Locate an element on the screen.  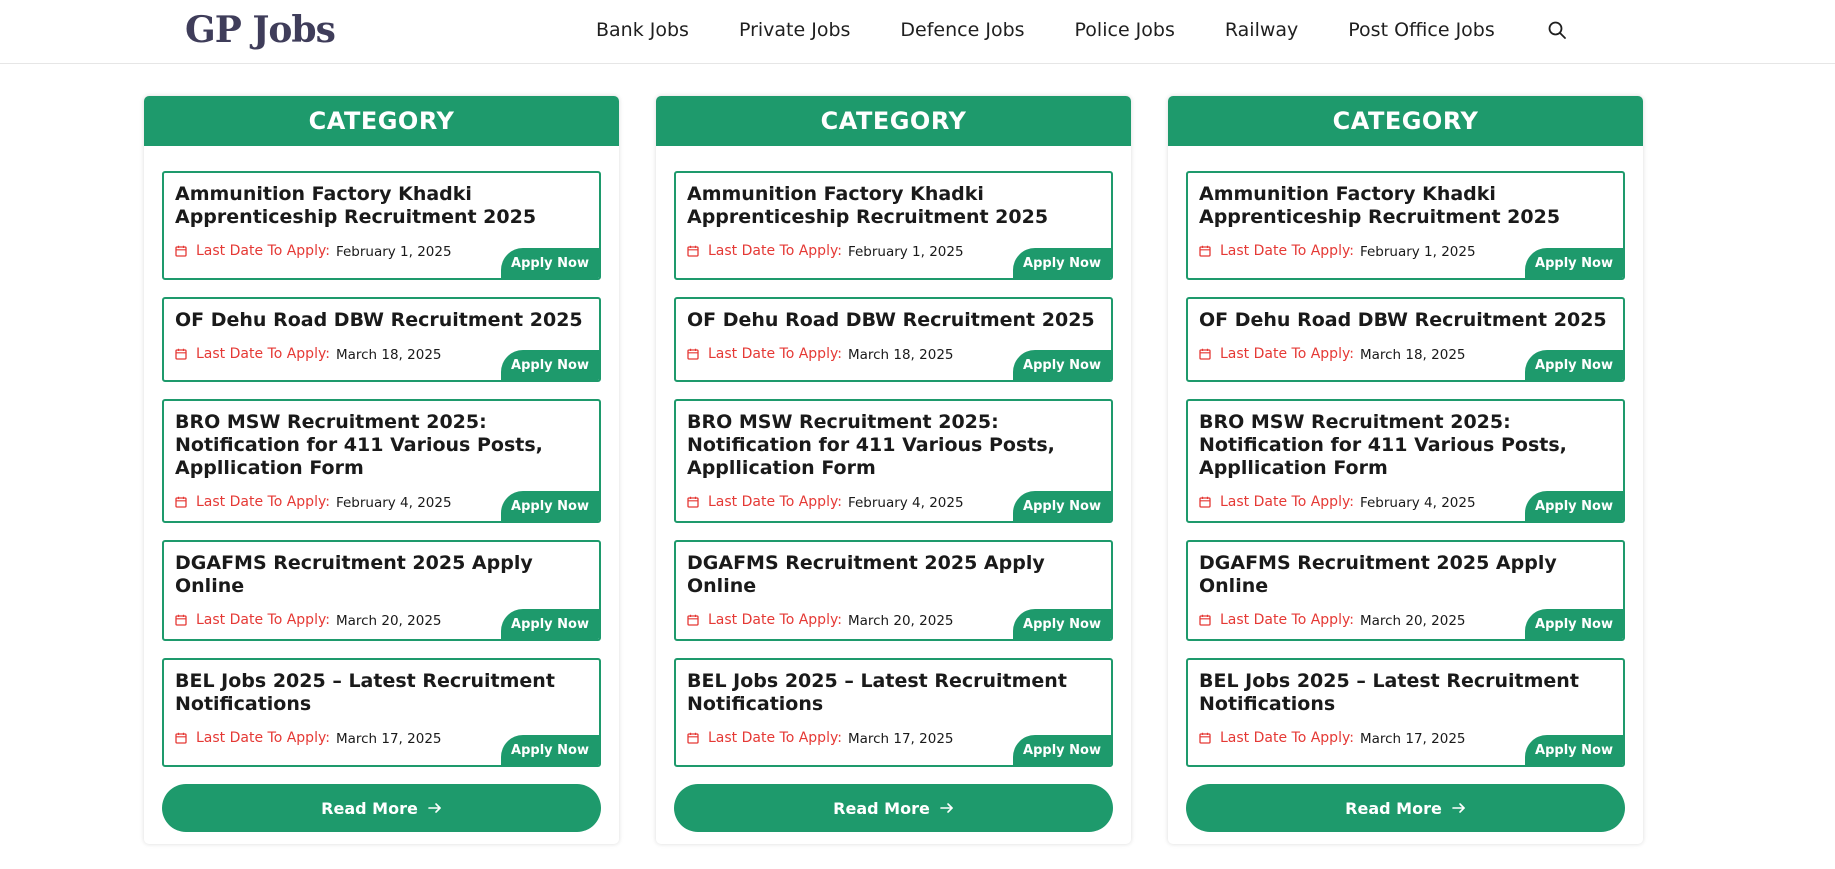
search-icon is located at coordinates (1557, 30).